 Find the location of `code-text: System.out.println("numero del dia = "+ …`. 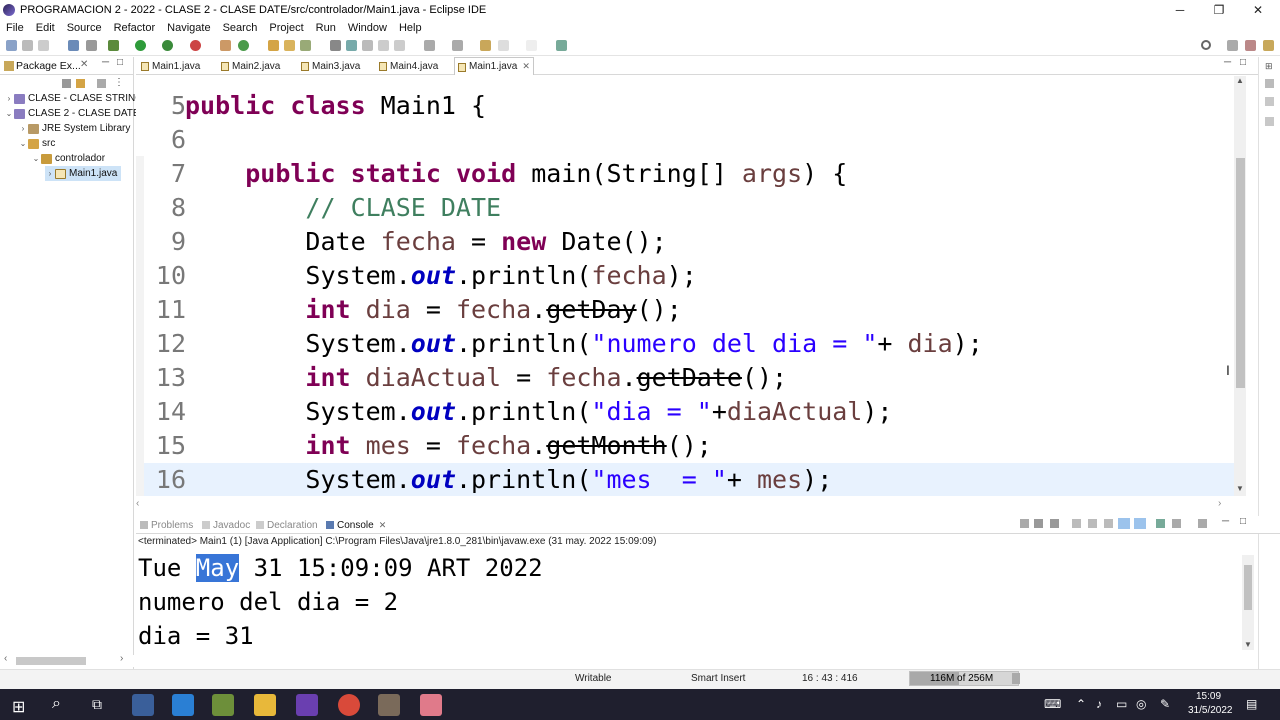

code-text: System.out.println("numero del dia = "+ … is located at coordinates (583, 344).